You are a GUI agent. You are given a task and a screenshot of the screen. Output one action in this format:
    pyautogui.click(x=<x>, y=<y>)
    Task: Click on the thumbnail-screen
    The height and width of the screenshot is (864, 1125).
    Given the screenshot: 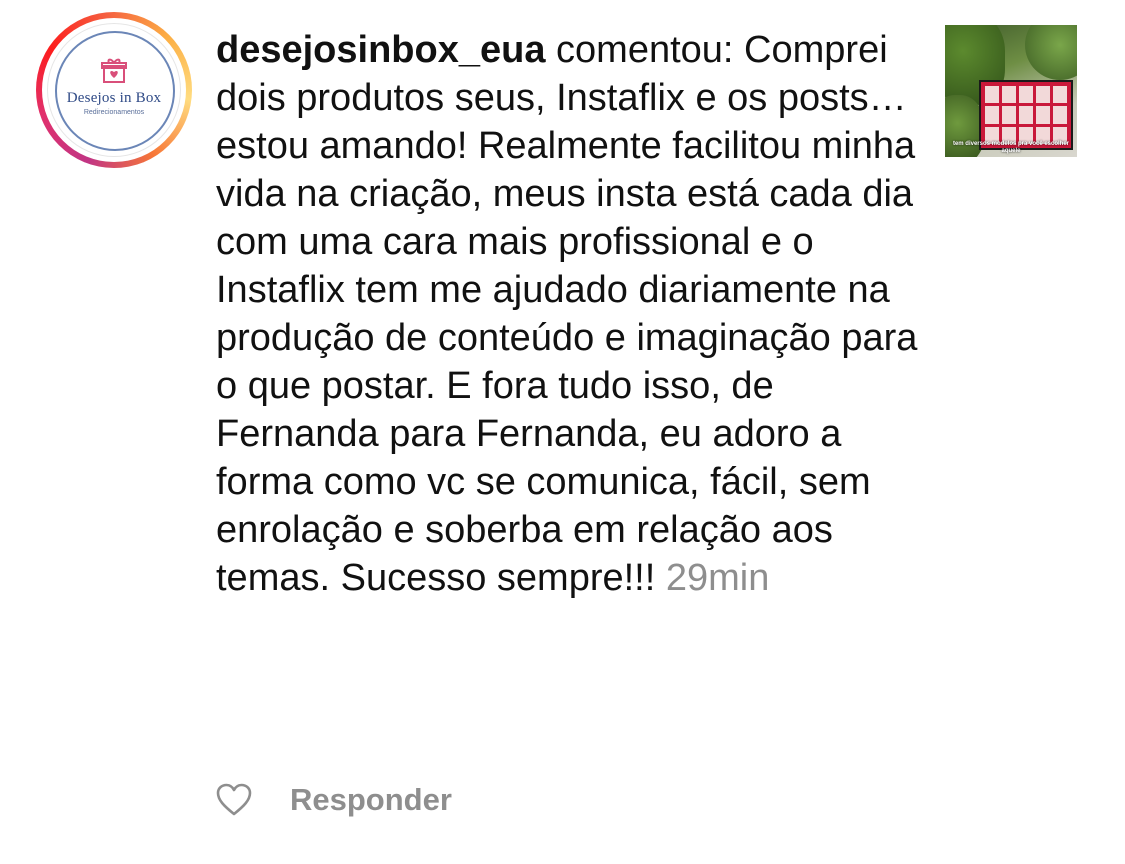 What is the action you would take?
    pyautogui.click(x=1026, y=115)
    